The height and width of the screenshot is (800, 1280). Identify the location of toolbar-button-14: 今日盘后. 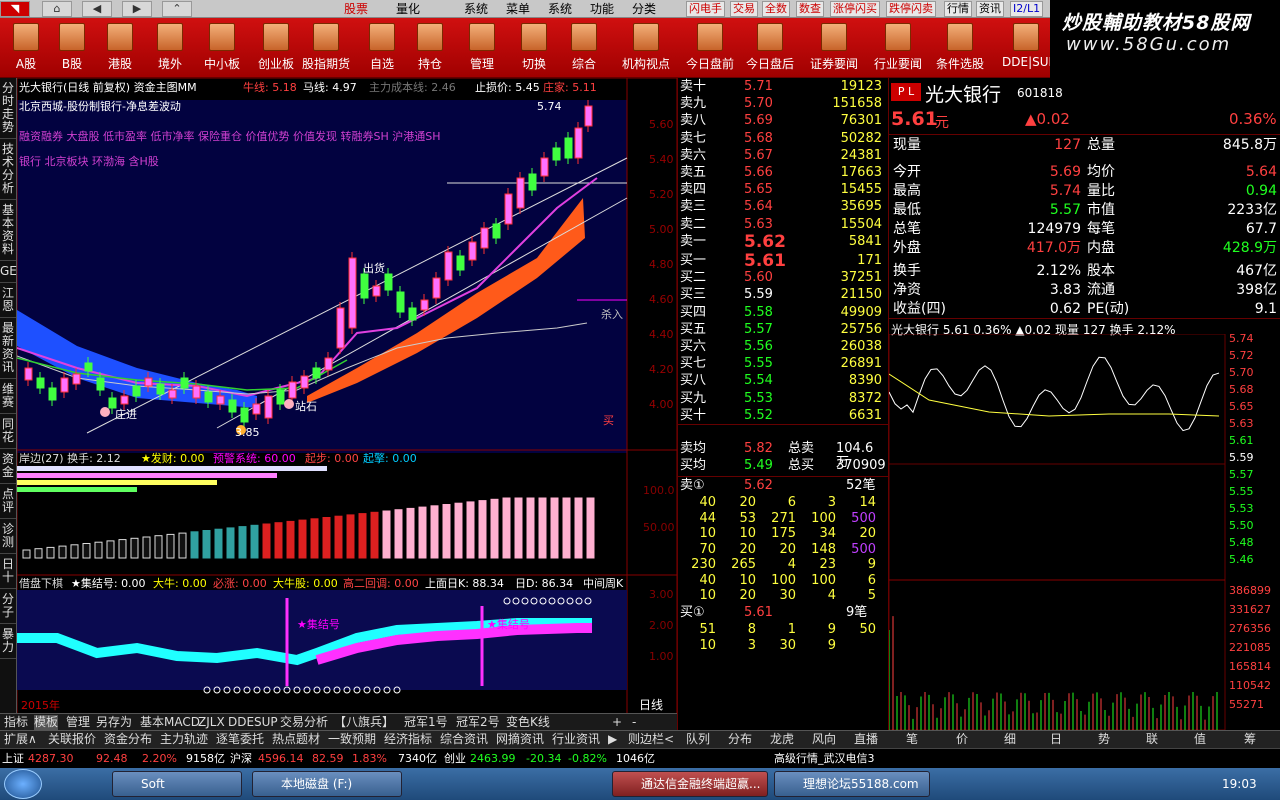
(770, 49).